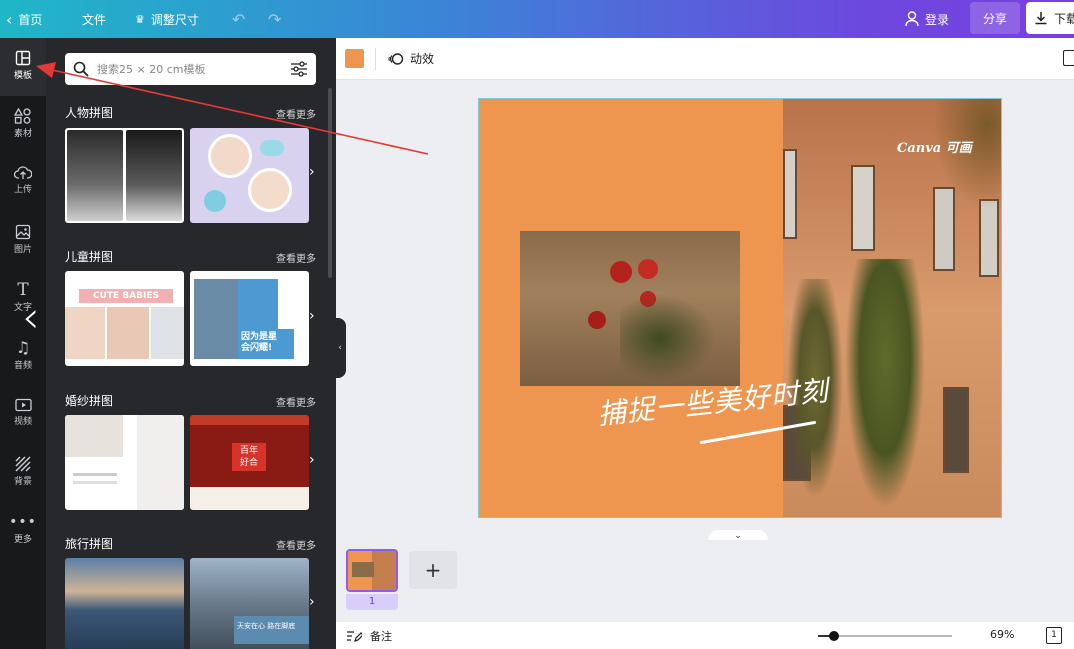 The image size is (1074, 649). Describe the element at coordinates (299, 69) in the screenshot. I see `filter-icon` at that location.